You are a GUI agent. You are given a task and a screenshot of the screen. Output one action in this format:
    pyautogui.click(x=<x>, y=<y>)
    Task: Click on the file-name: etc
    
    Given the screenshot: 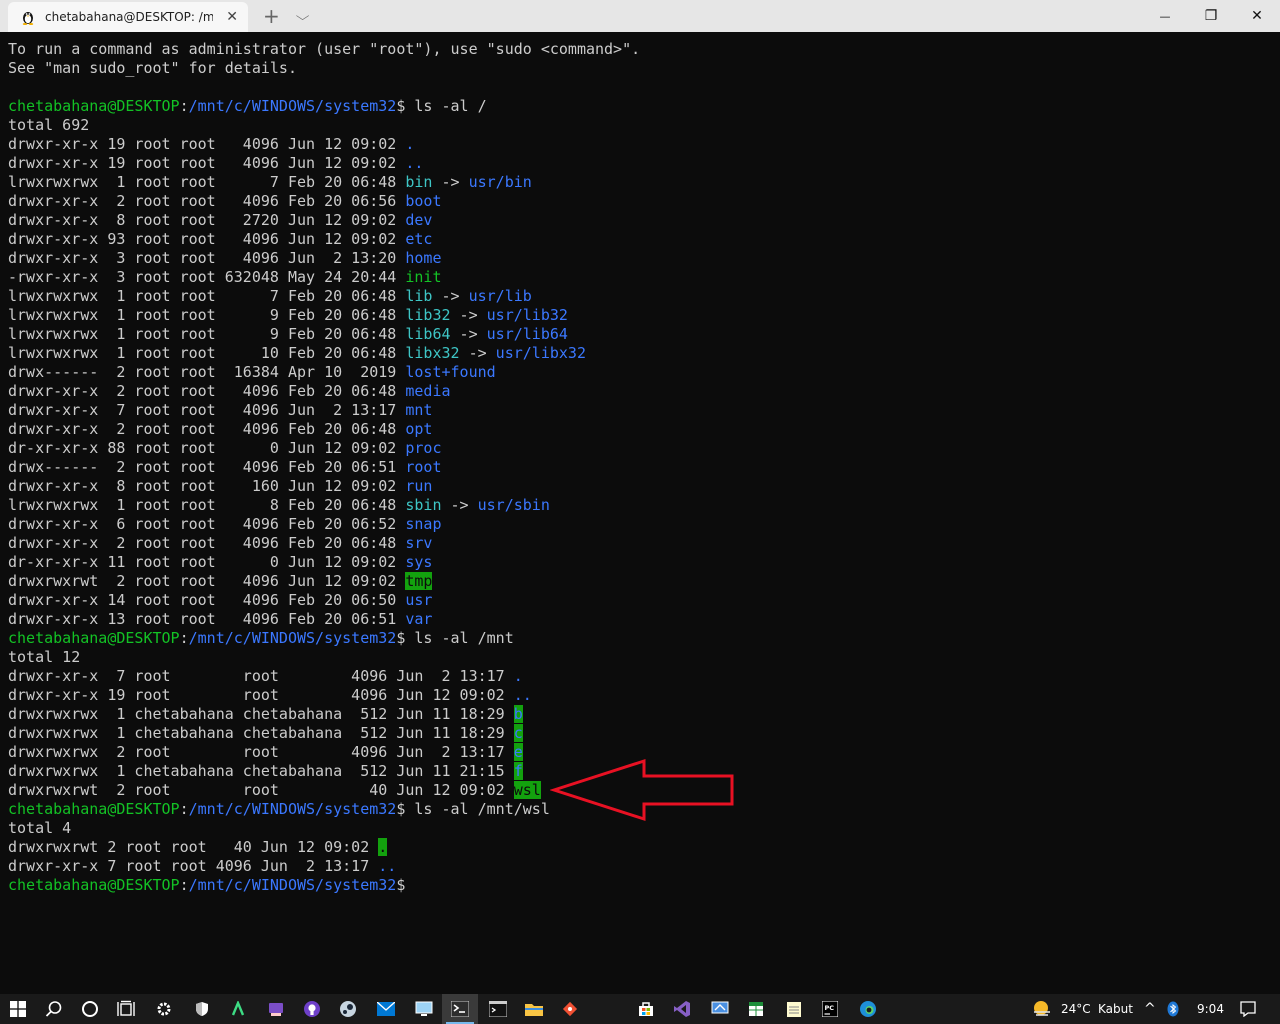 What is the action you would take?
    pyautogui.click(x=419, y=239)
    